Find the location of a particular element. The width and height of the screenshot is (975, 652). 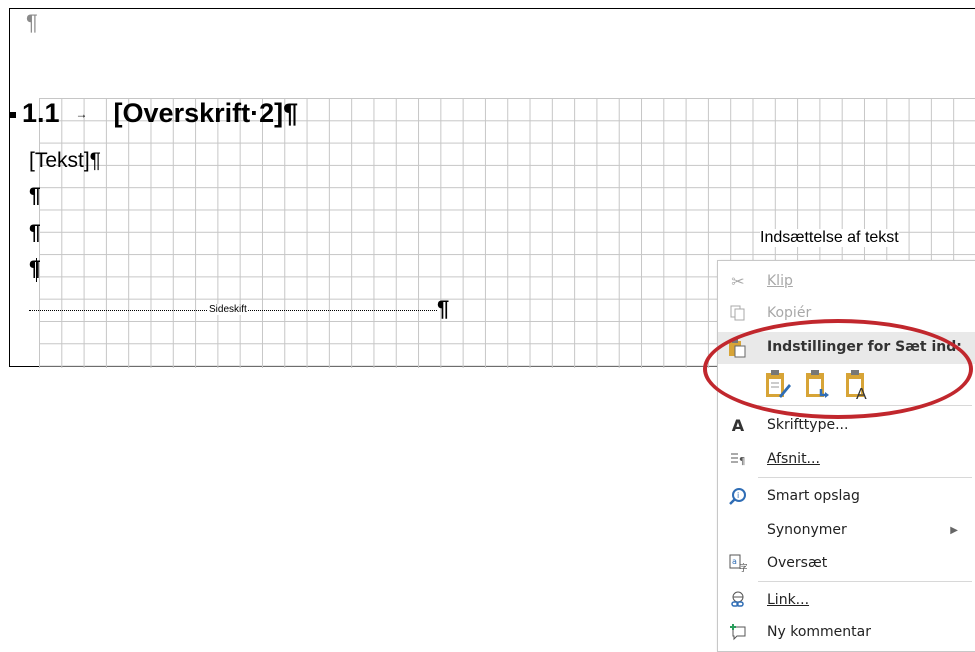

body-text-line: [Tekst]¶ is located at coordinates (65, 160).